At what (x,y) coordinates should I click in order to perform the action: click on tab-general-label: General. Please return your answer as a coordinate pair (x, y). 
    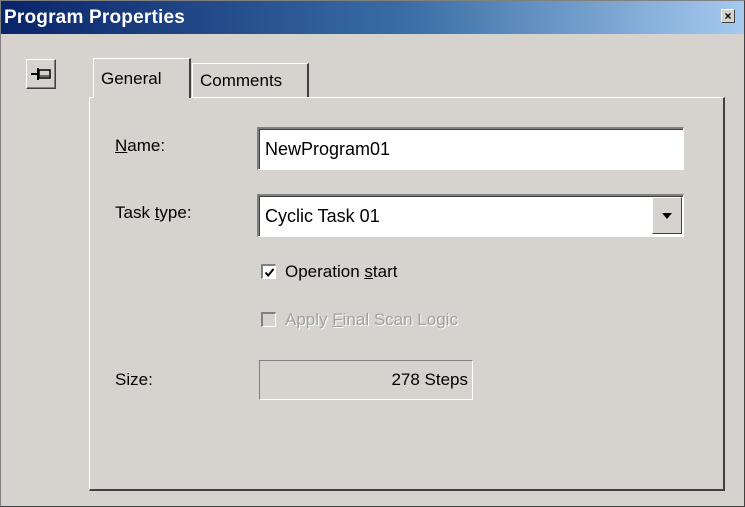
    Looking at the image, I should click on (131, 78).